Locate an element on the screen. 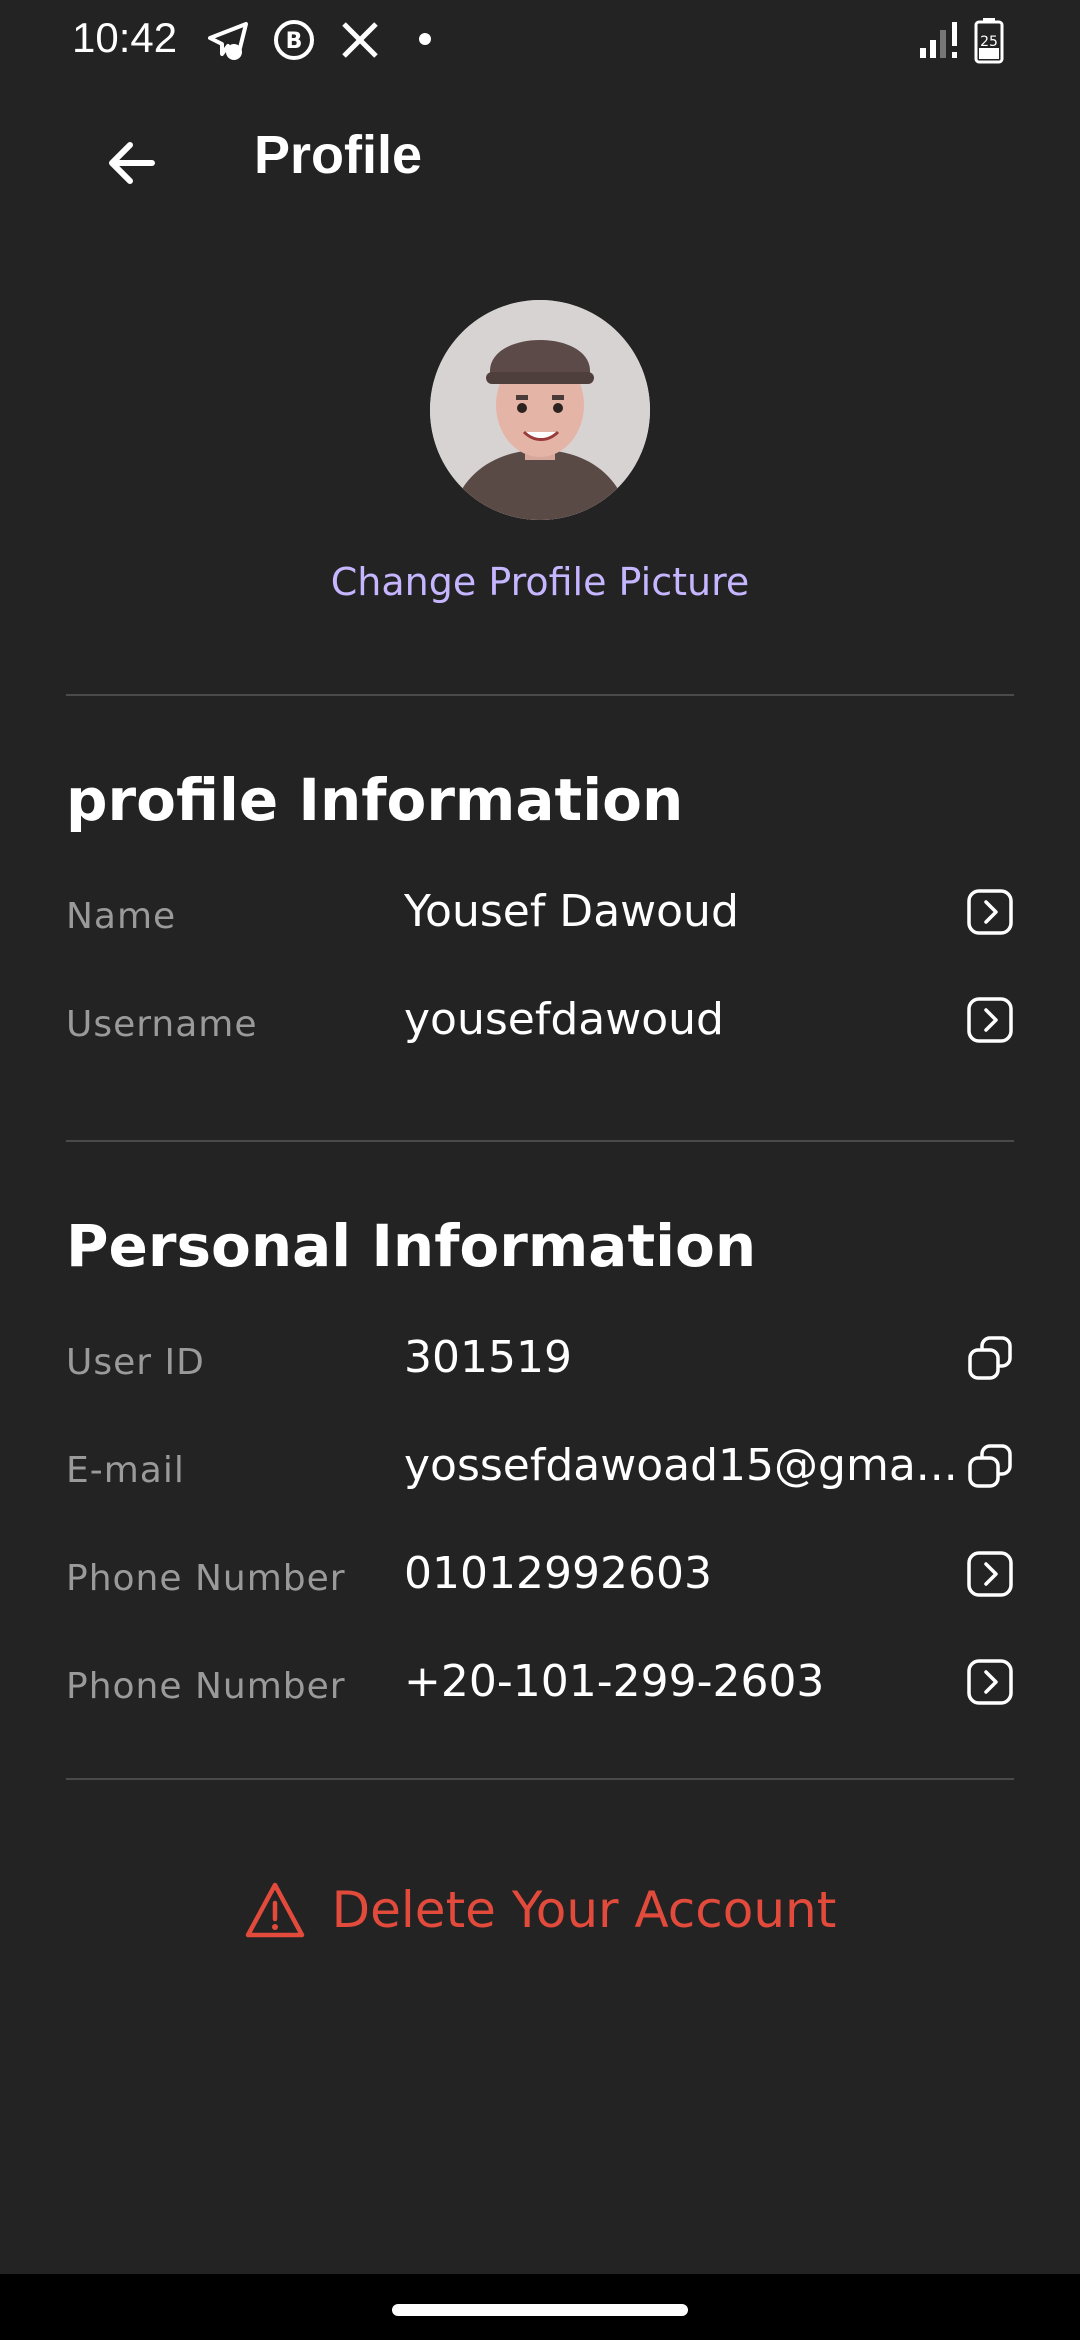 This screenshot has height=2340, width=1080. svg-text: B is located at coordinates (294, 41).